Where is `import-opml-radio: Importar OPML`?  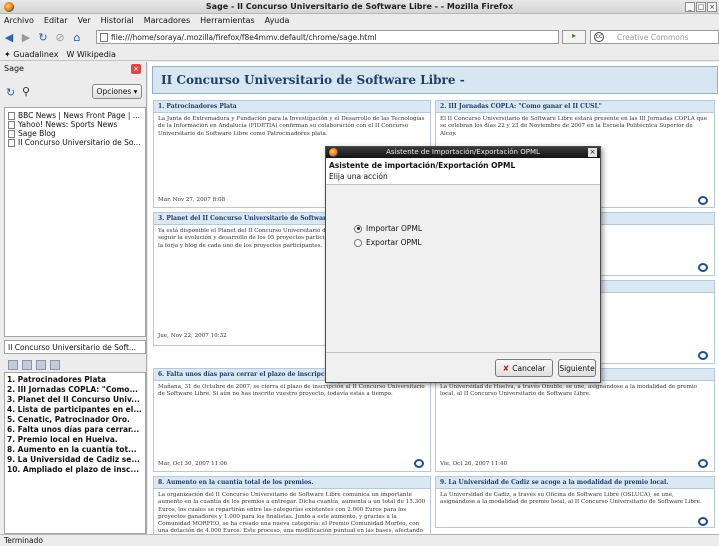
import-opml-radio: Importar OPML is located at coordinates (388, 228).